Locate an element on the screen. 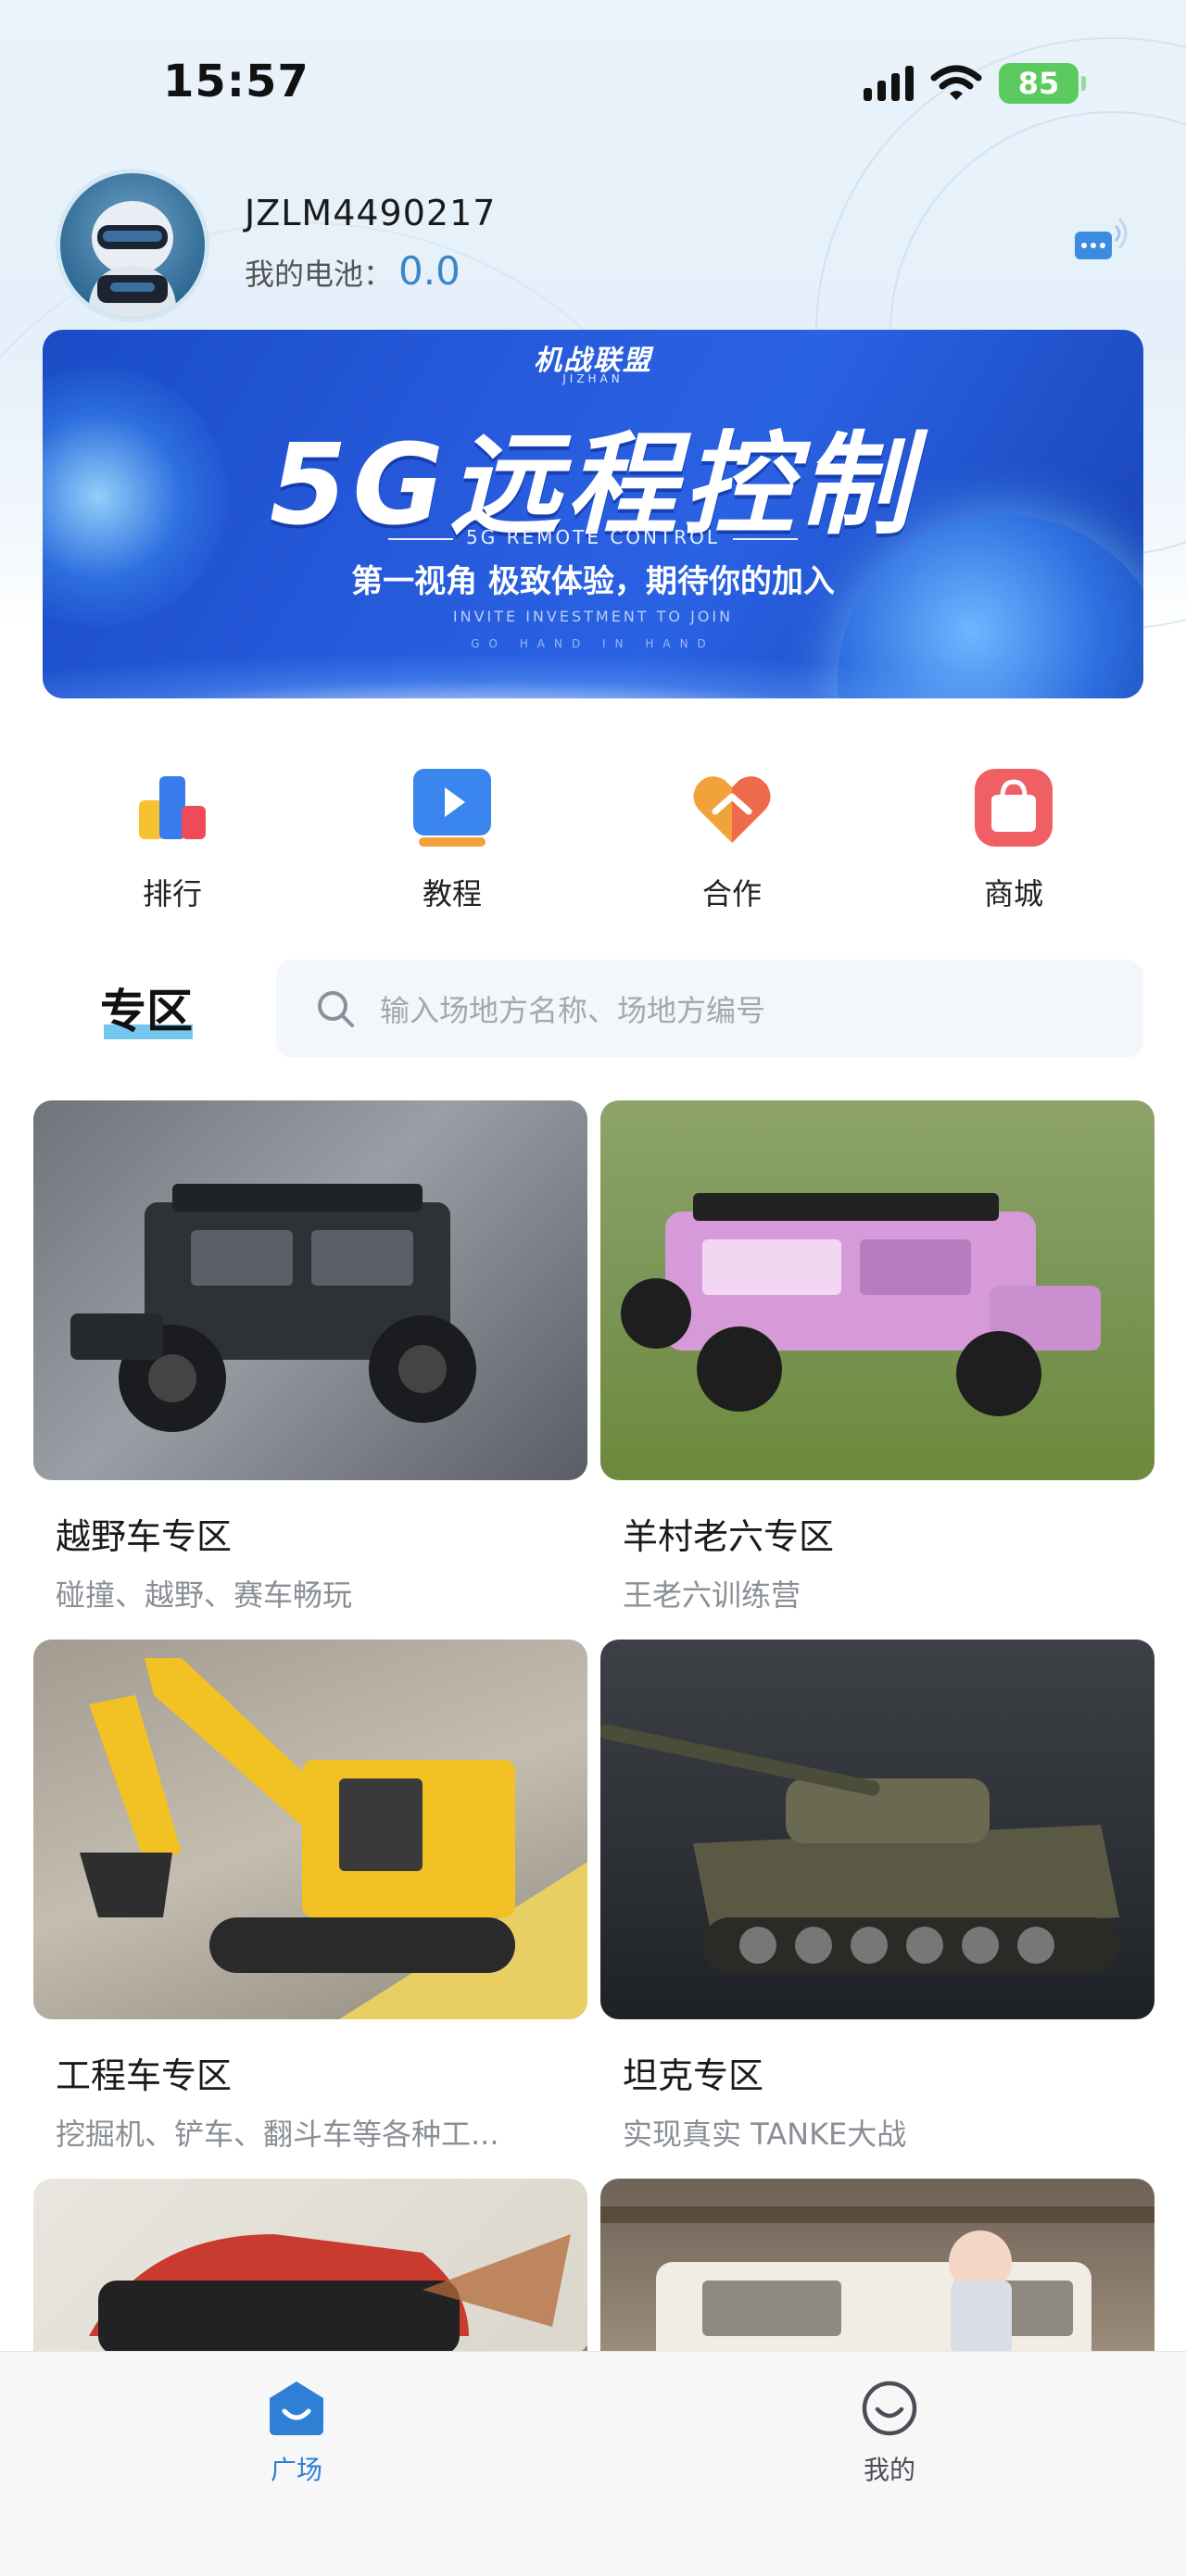  section-title-text: 专区 is located at coordinates (146, 1011).